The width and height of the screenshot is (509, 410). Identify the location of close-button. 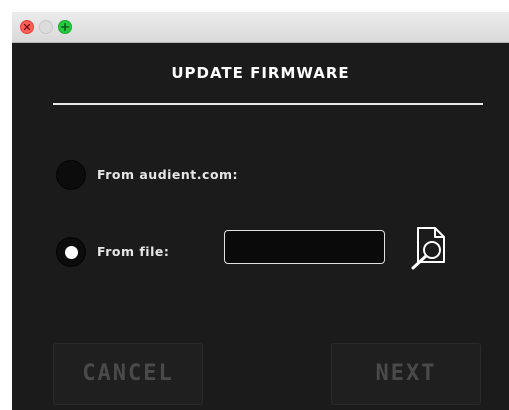
(27, 27).